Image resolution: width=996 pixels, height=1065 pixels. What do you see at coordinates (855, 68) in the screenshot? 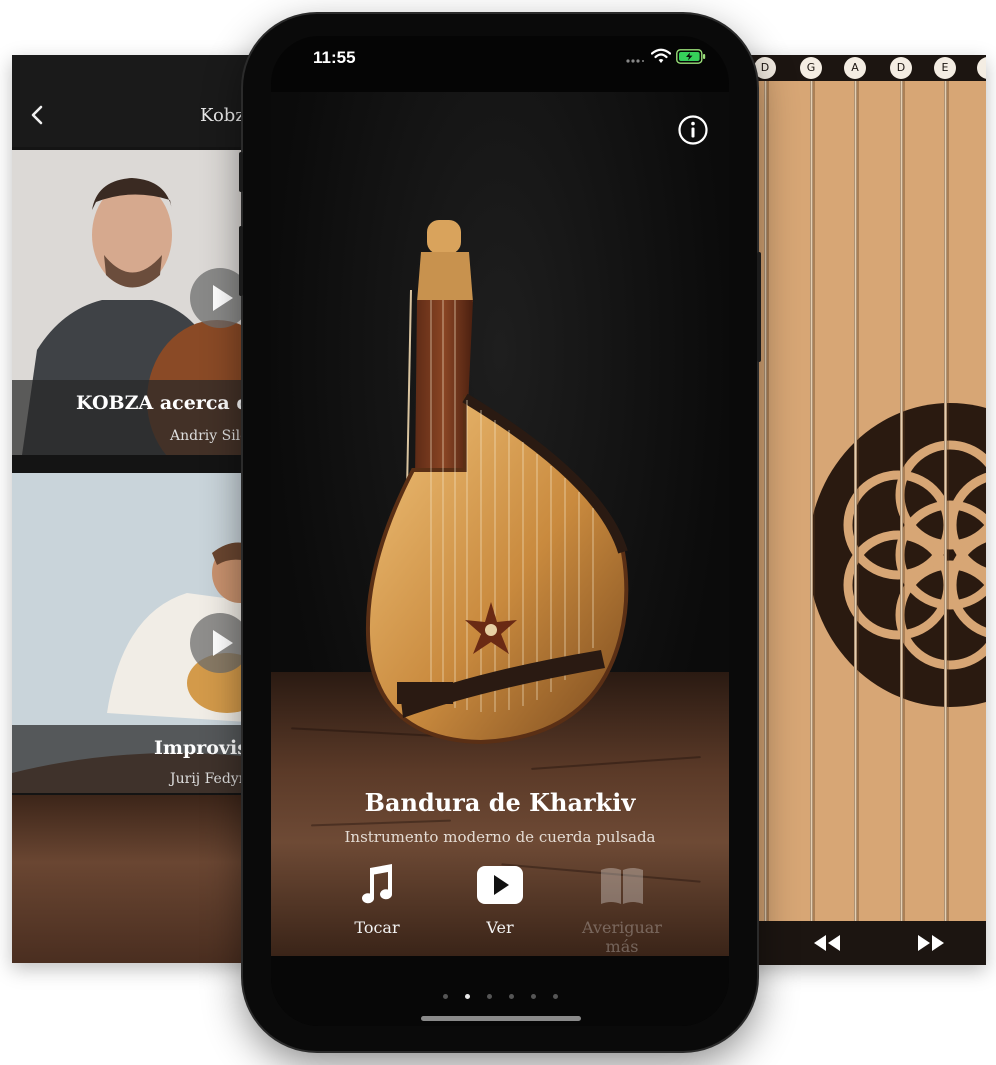
I see `note-label: A` at bounding box center [855, 68].